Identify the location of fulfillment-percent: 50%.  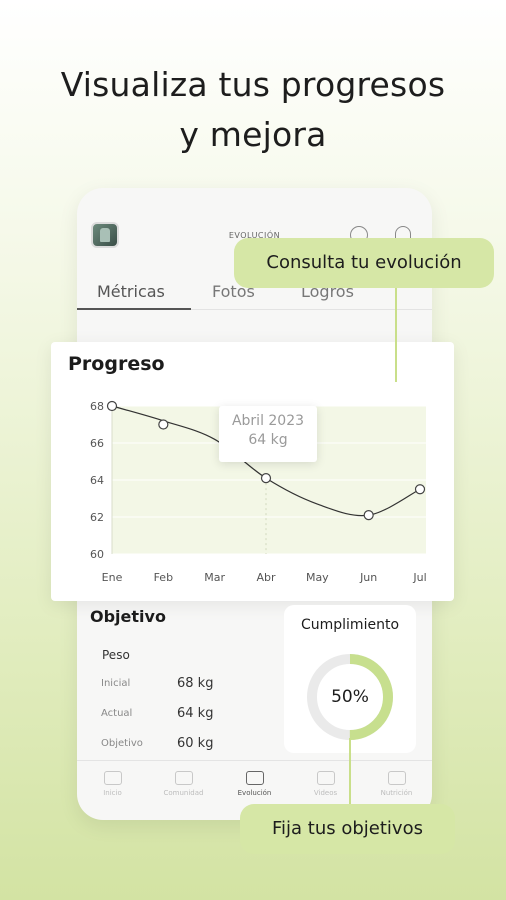
(350, 697).